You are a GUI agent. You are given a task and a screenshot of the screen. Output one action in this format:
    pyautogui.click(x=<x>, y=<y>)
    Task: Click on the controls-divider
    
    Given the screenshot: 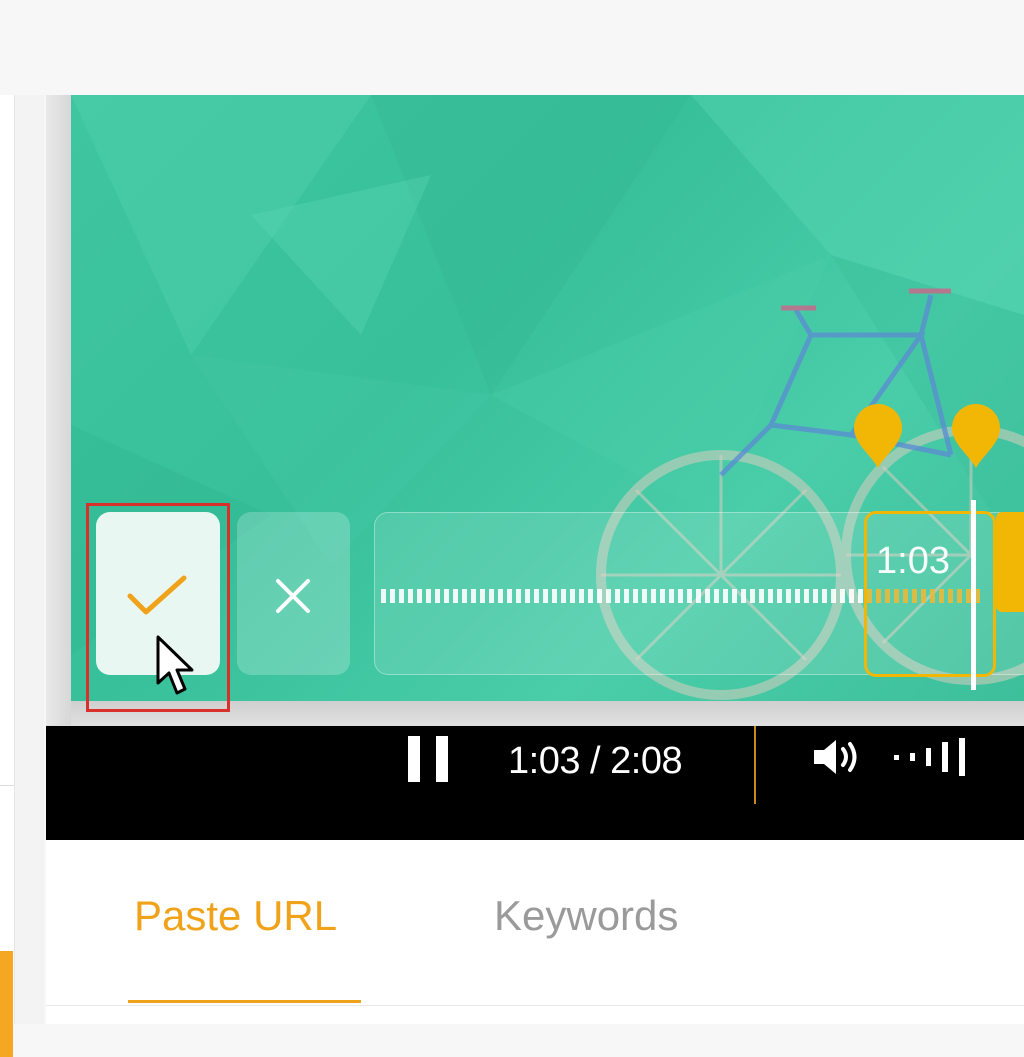 What is the action you would take?
    pyautogui.click(x=755, y=765)
    